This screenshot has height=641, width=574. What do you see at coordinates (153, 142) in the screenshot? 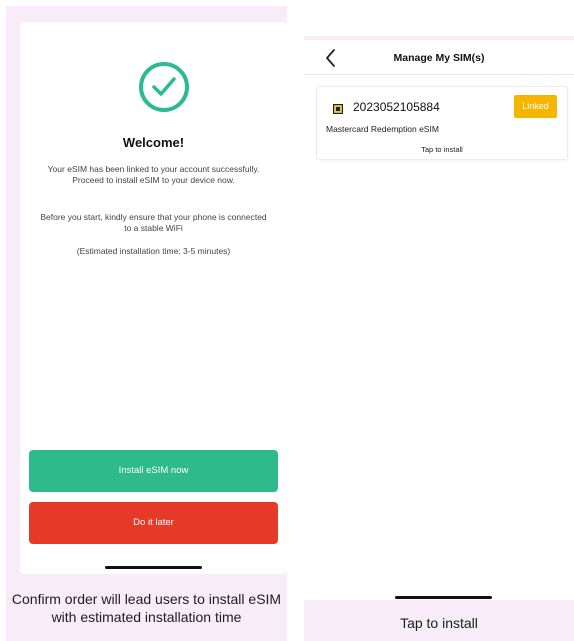
I see `welcome-title: Welcome!` at bounding box center [153, 142].